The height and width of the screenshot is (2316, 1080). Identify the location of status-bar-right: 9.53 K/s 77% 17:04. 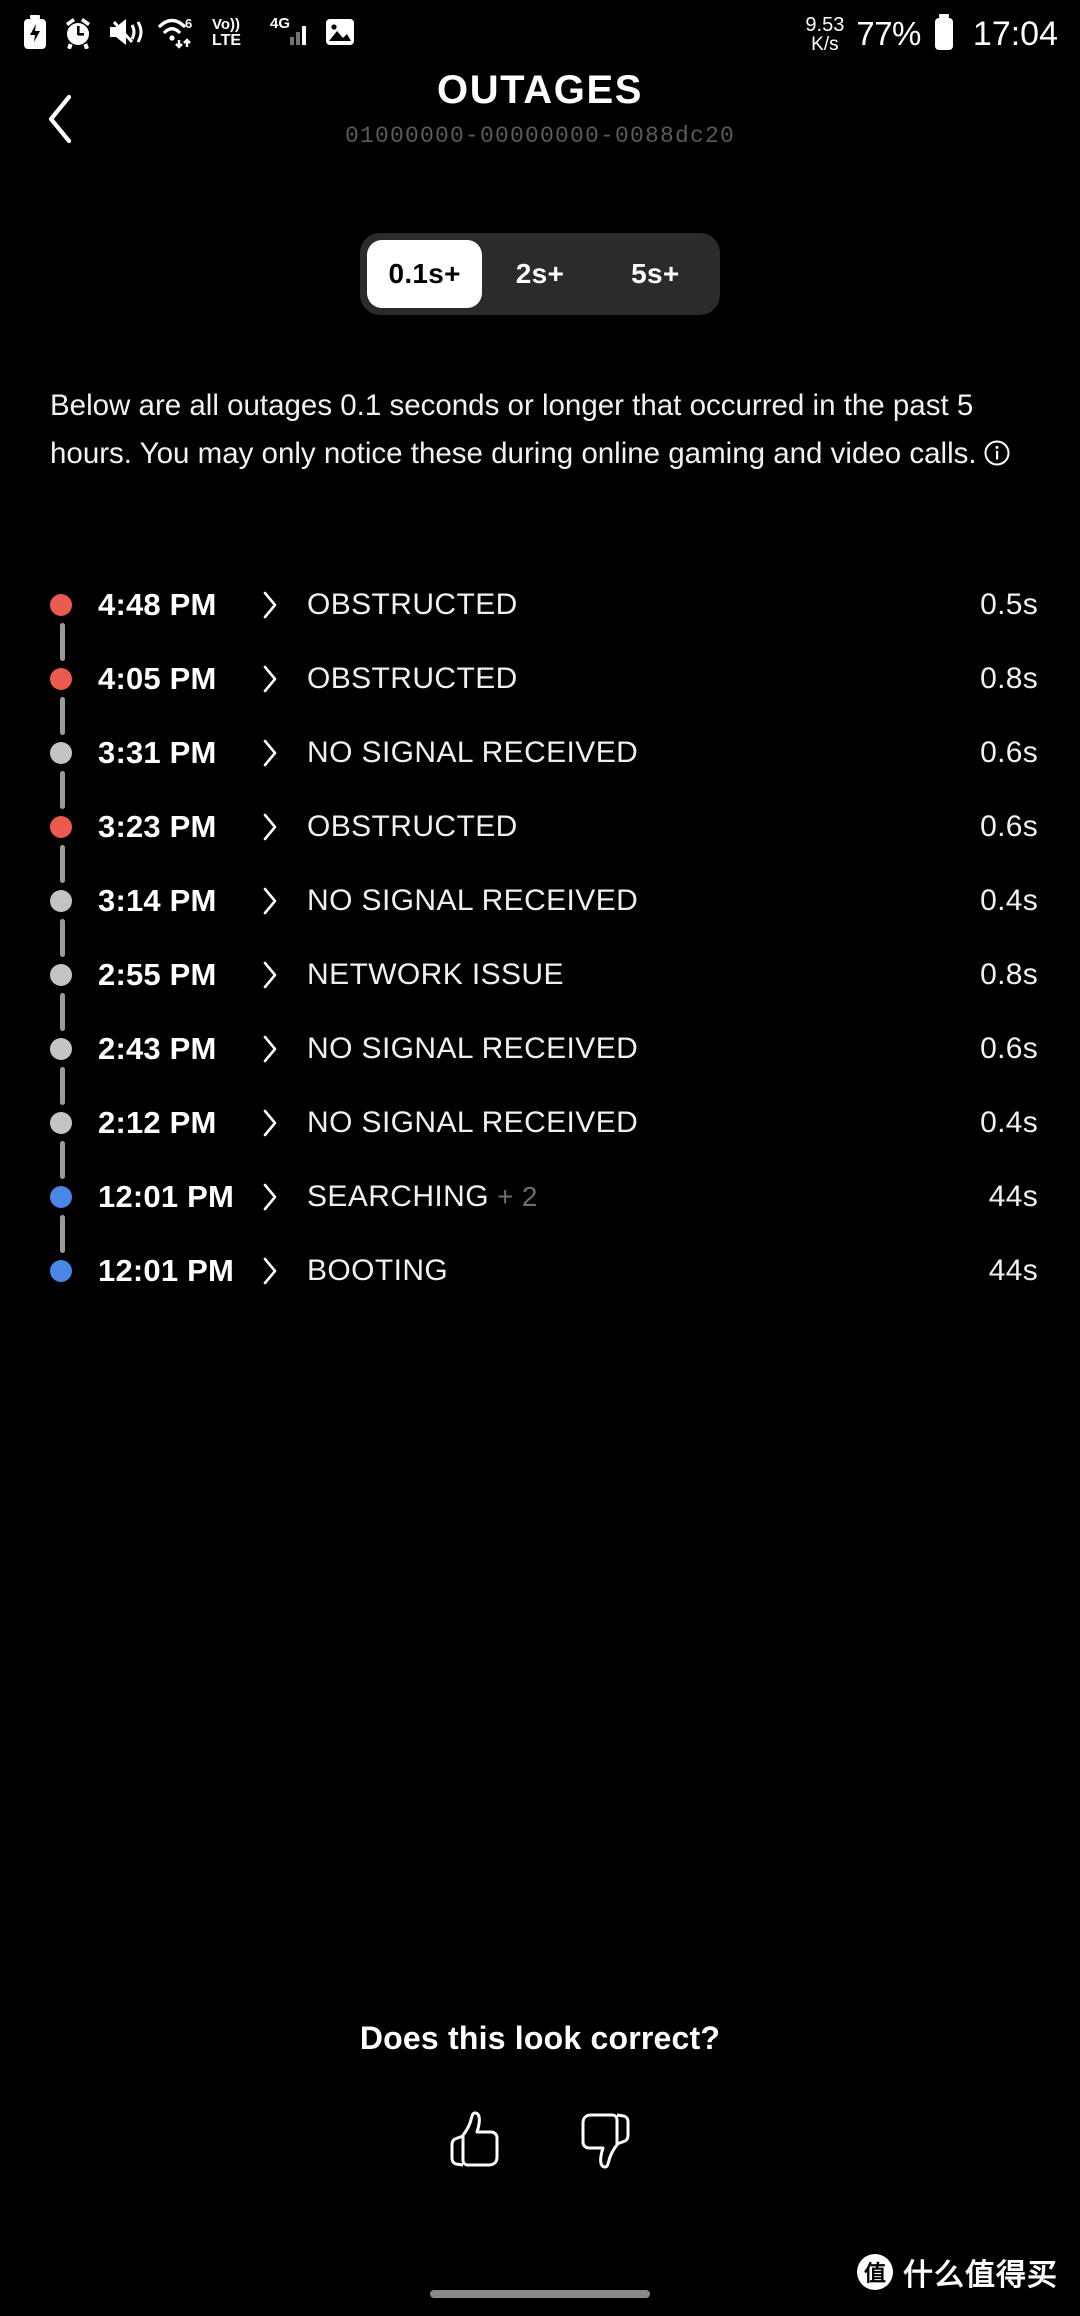
(931, 34).